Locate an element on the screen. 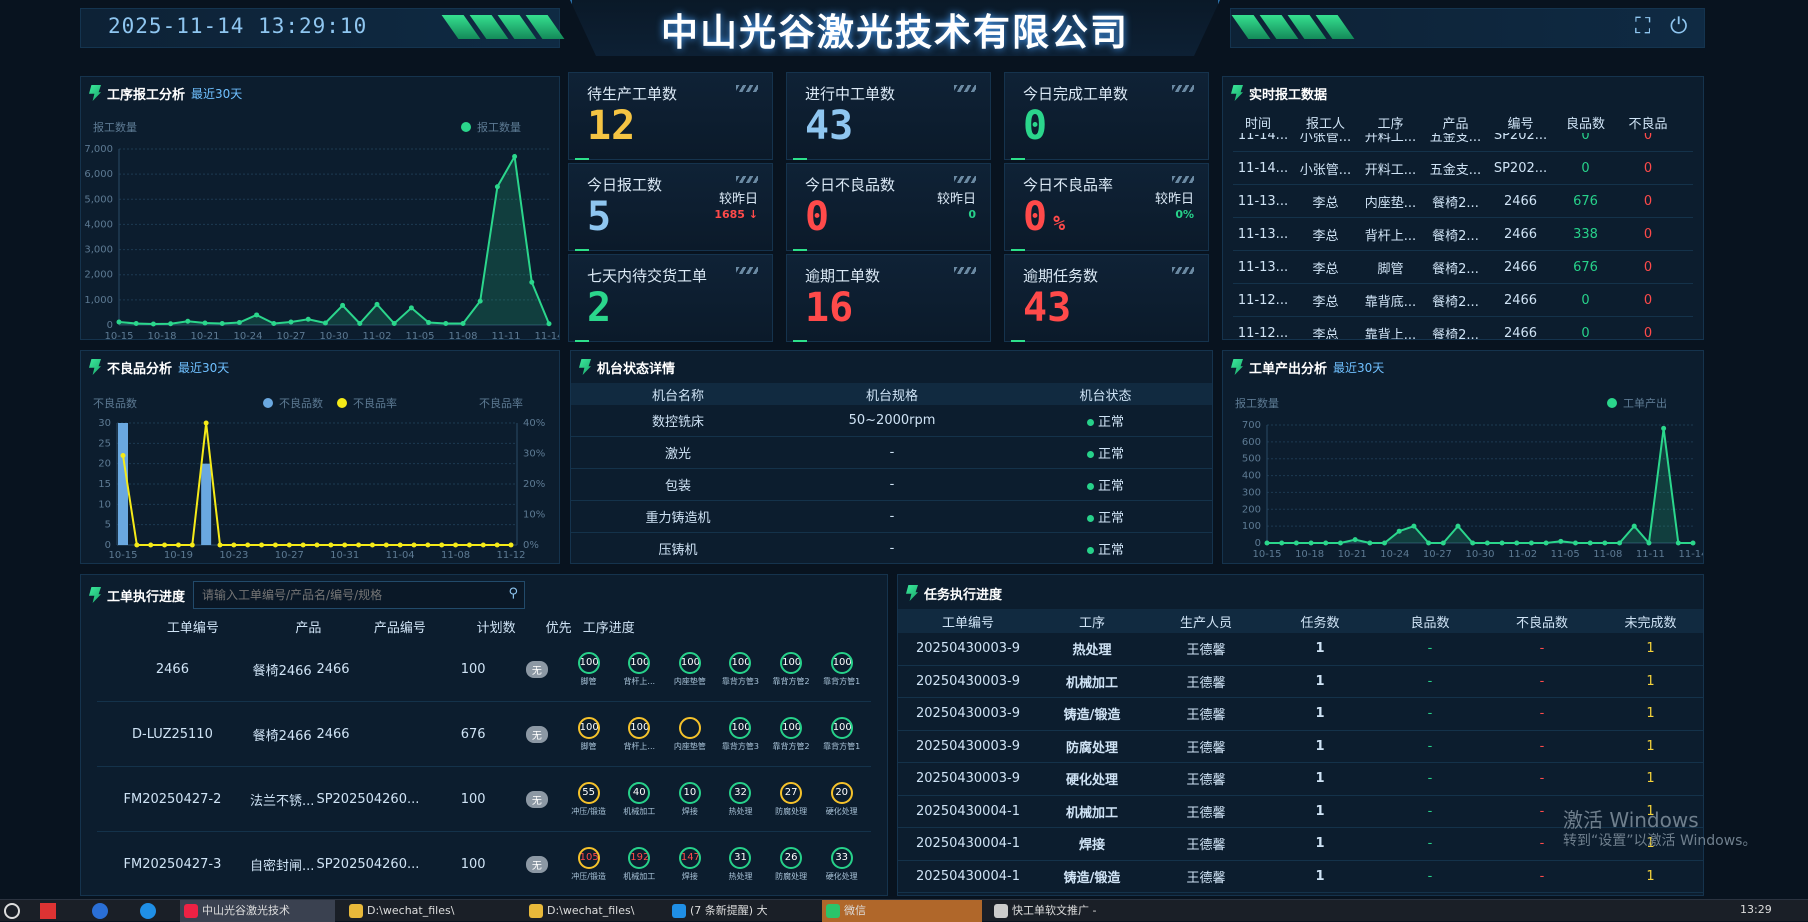 This screenshot has height=922, width=1808. taskbar-item: (7 条新提醒) 大 is located at coordinates (738, 911).